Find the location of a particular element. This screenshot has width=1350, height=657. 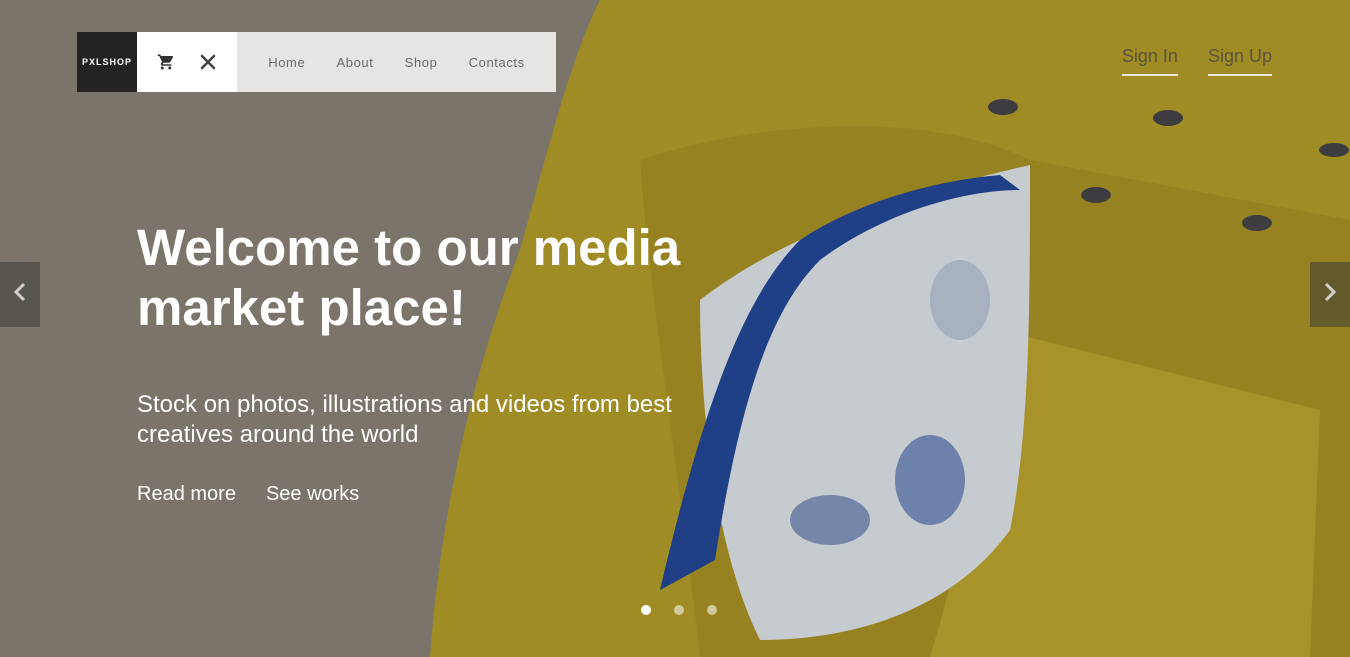

nav-shop: Shop is located at coordinates (421, 62).